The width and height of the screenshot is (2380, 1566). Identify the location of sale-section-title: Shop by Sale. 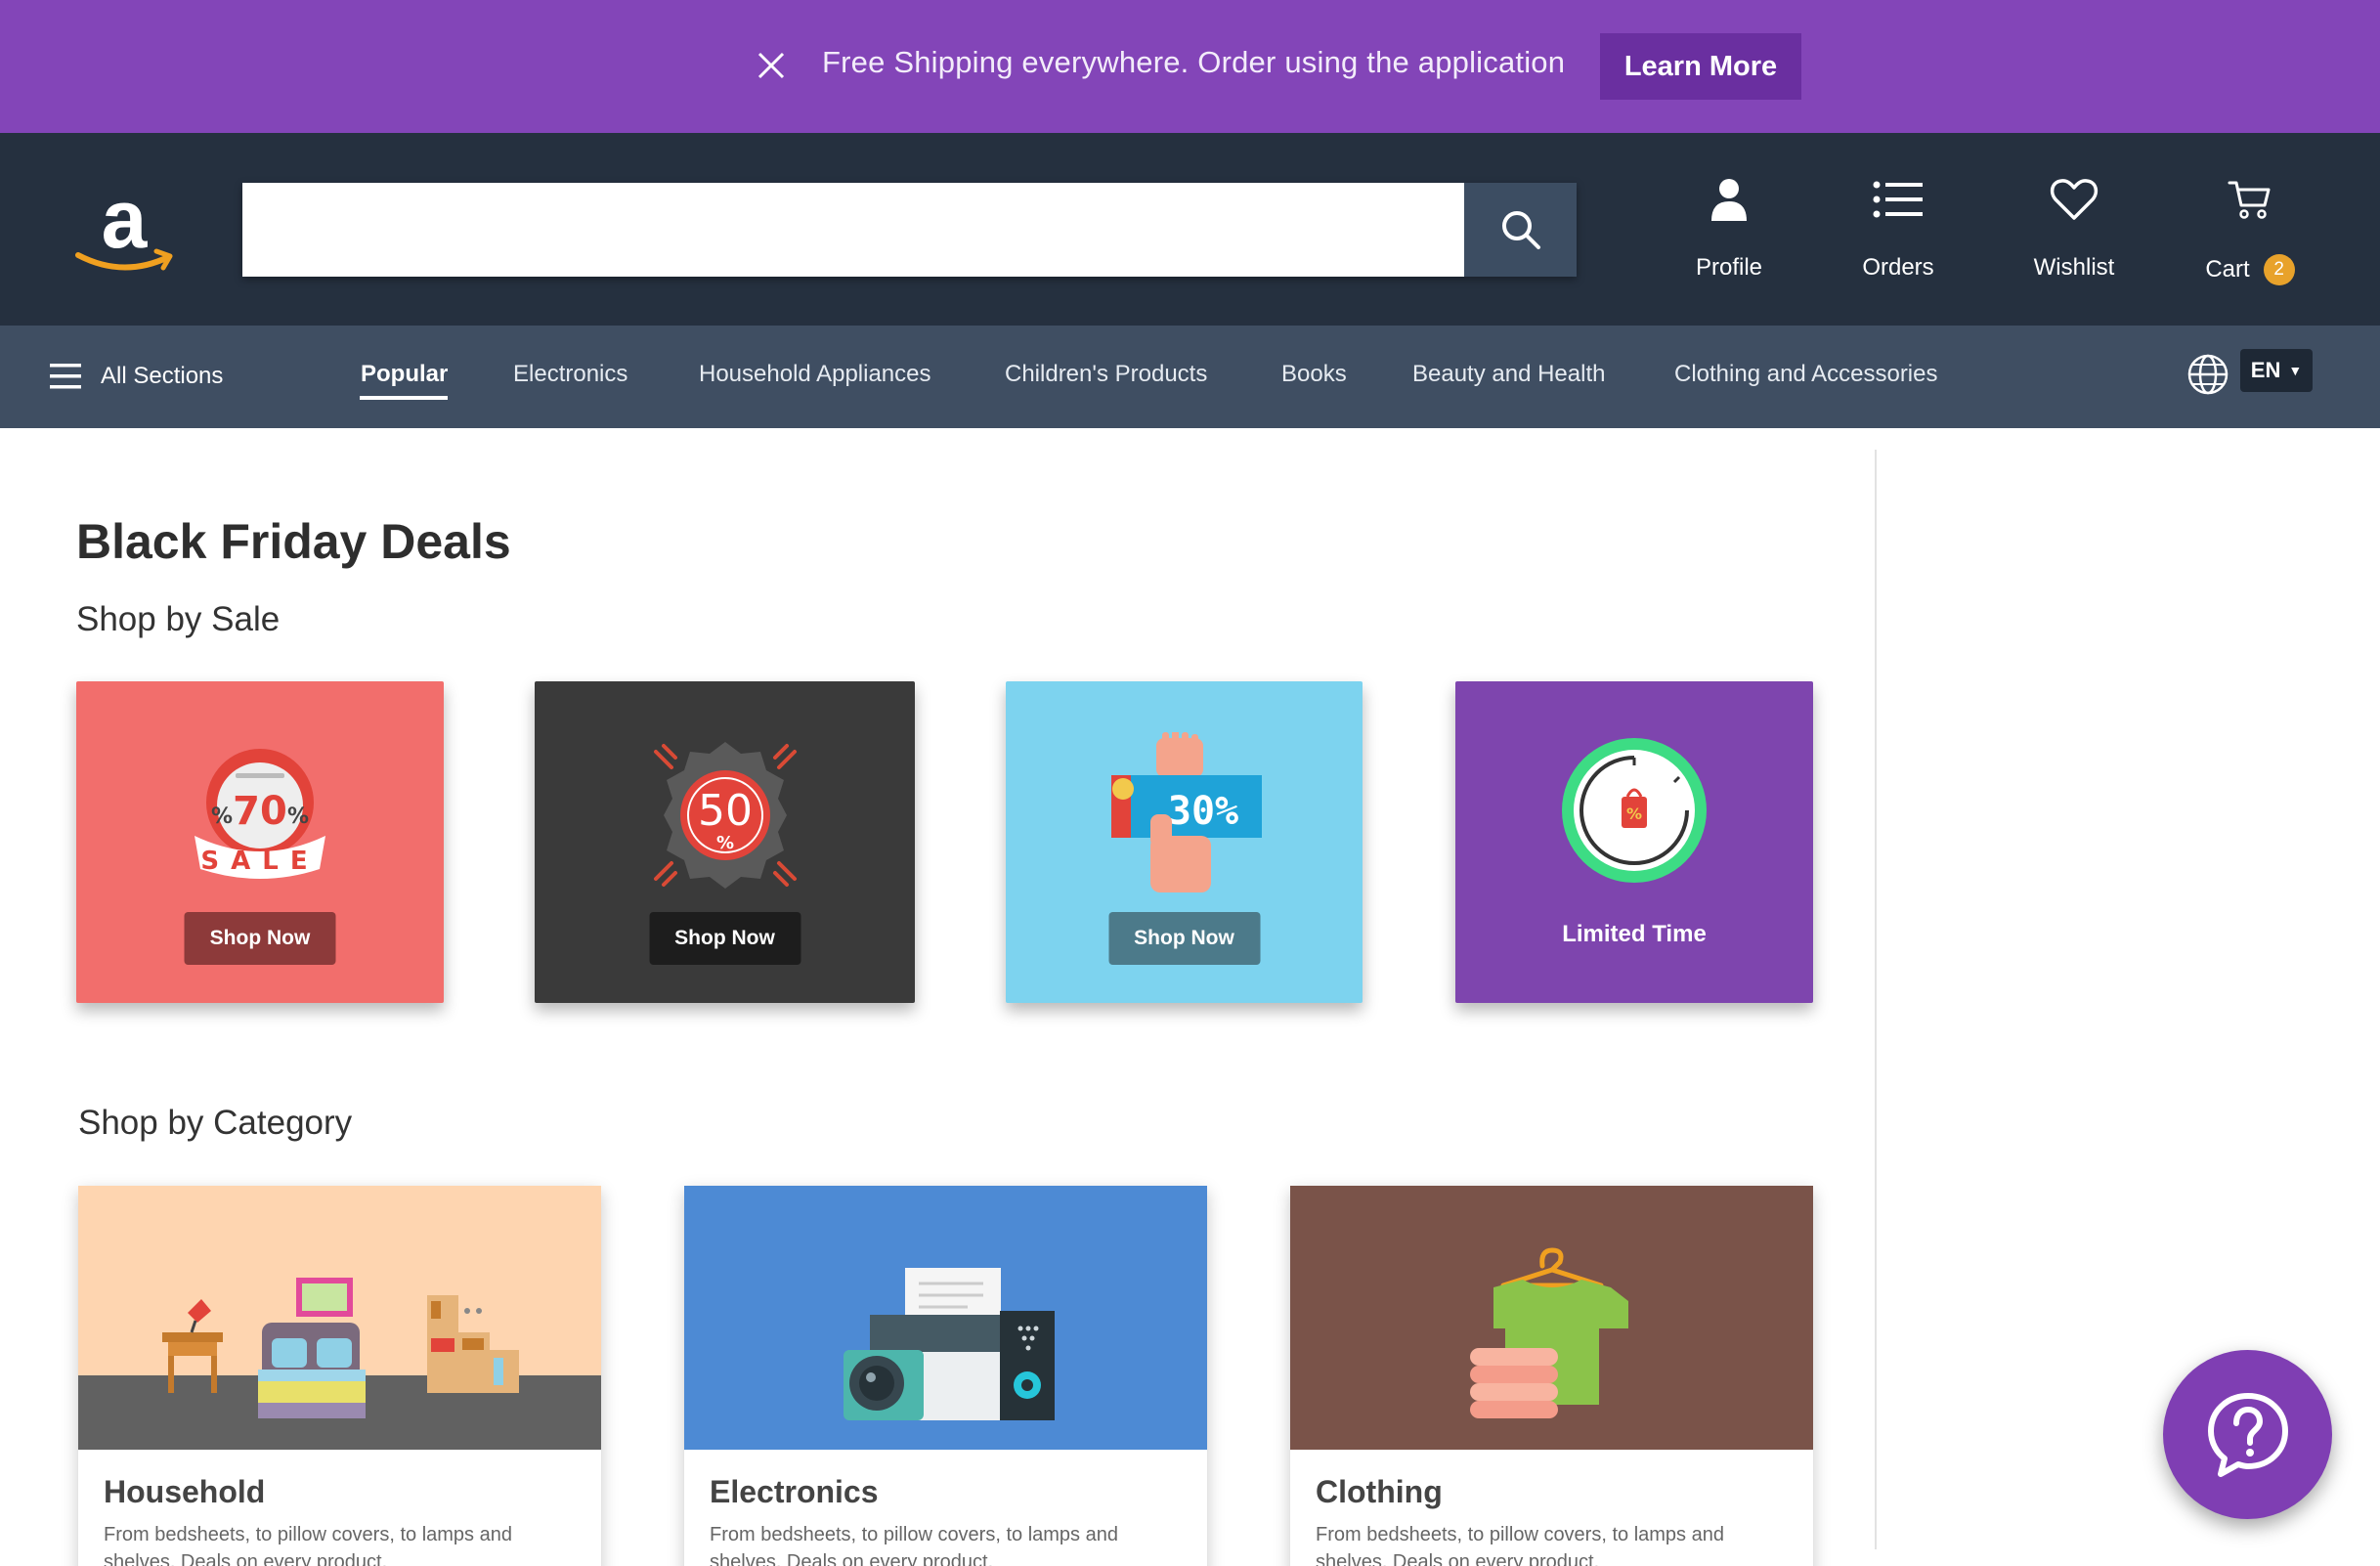
(178, 619).